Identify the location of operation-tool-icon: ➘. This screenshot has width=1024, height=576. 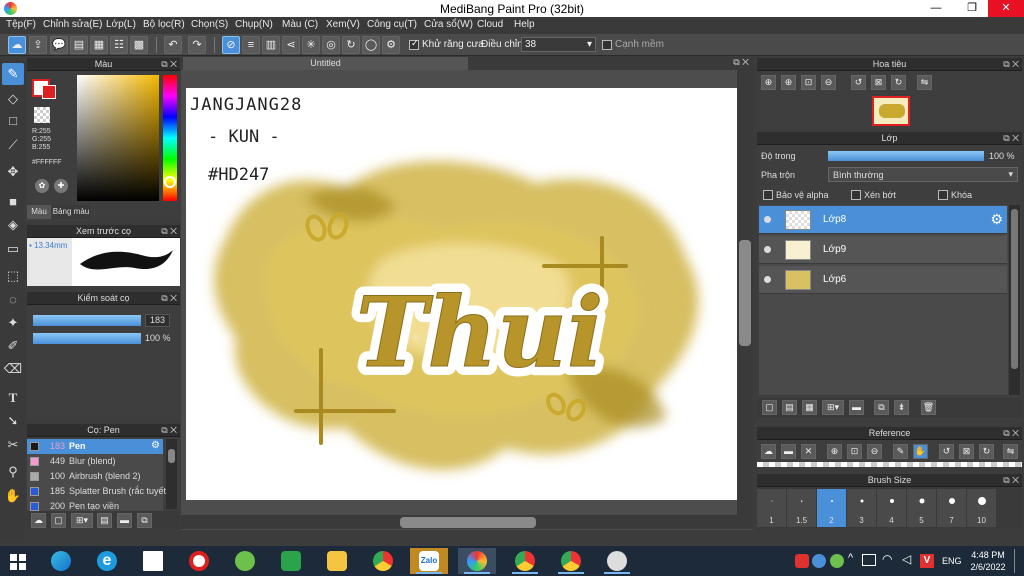
(13, 421).